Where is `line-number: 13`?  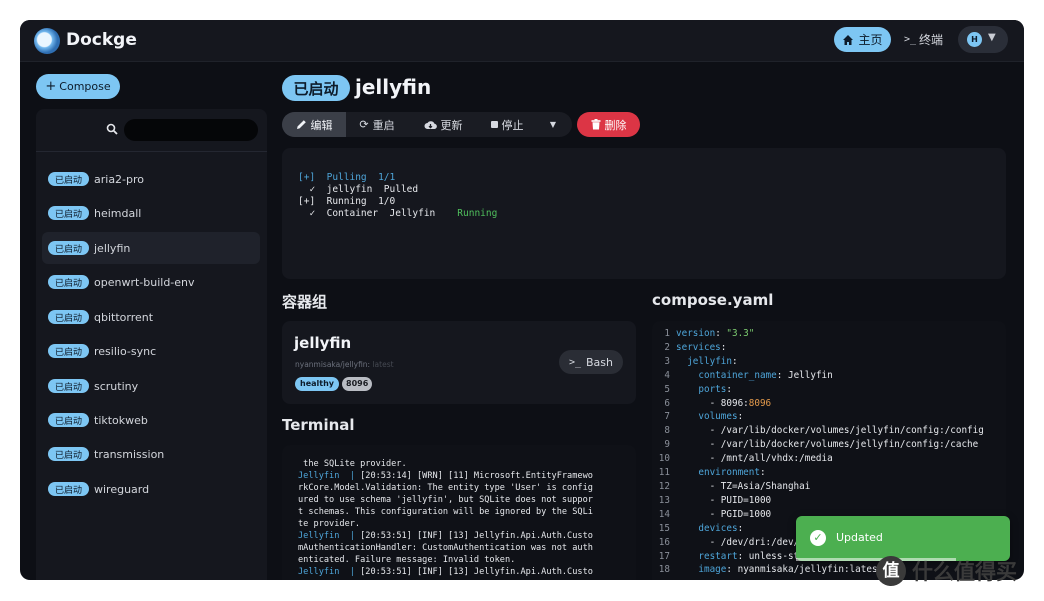 line-number: 13 is located at coordinates (664, 500).